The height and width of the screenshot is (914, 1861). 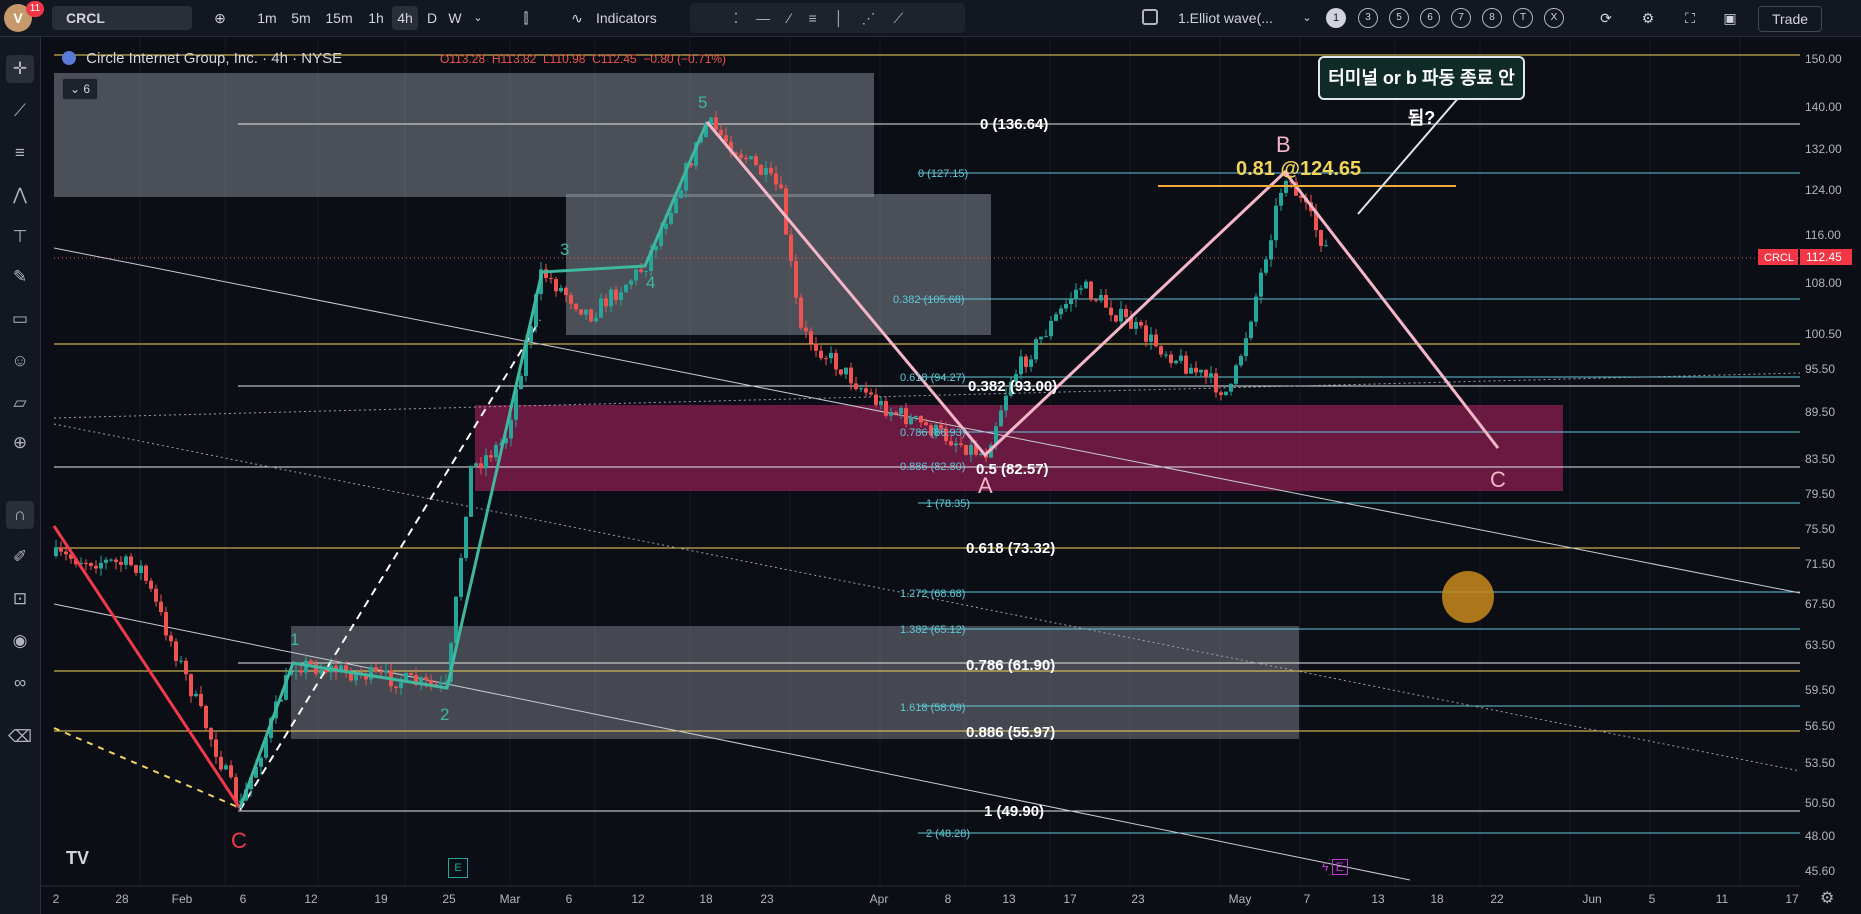 What do you see at coordinates (1823, 334) in the screenshot?
I see `price-axis-label: 100.50` at bounding box center [1823, 334].